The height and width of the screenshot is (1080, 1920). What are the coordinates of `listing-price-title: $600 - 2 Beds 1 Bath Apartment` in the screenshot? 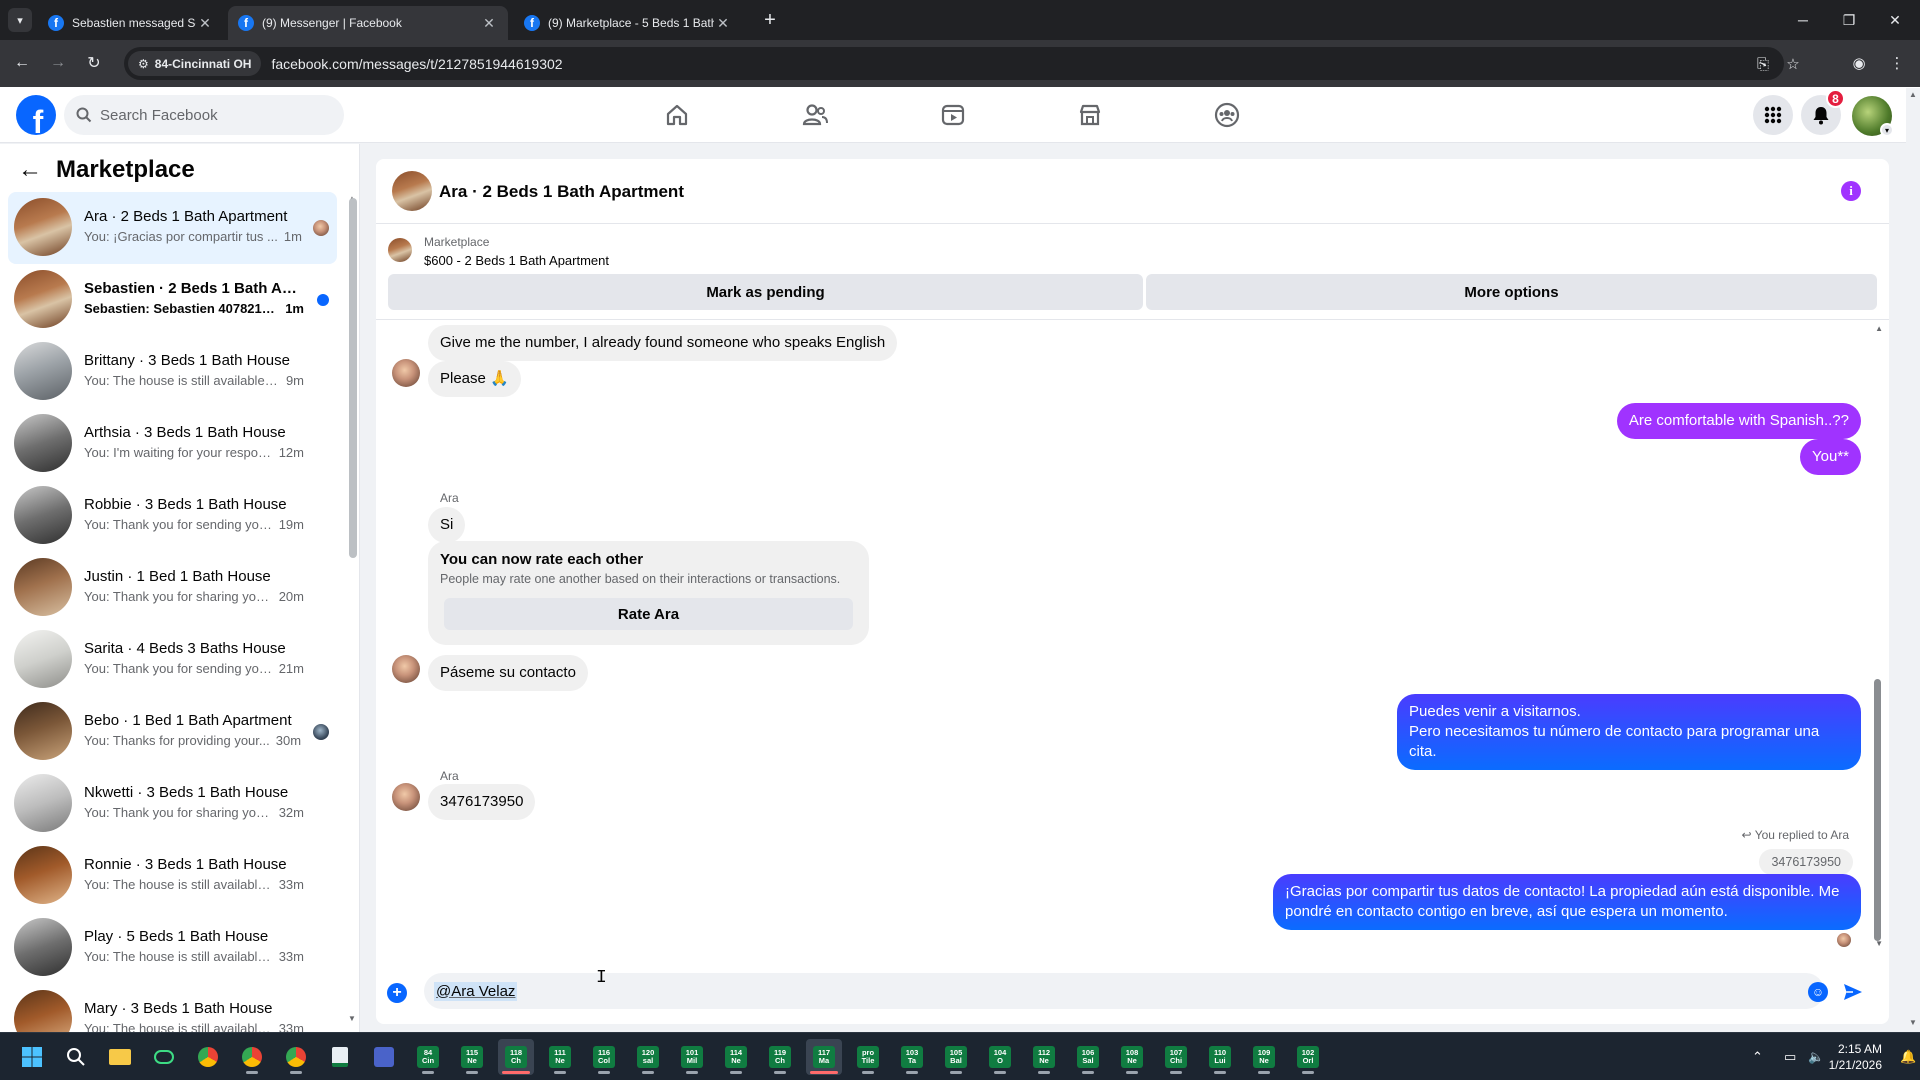 It's located at (516, 260).